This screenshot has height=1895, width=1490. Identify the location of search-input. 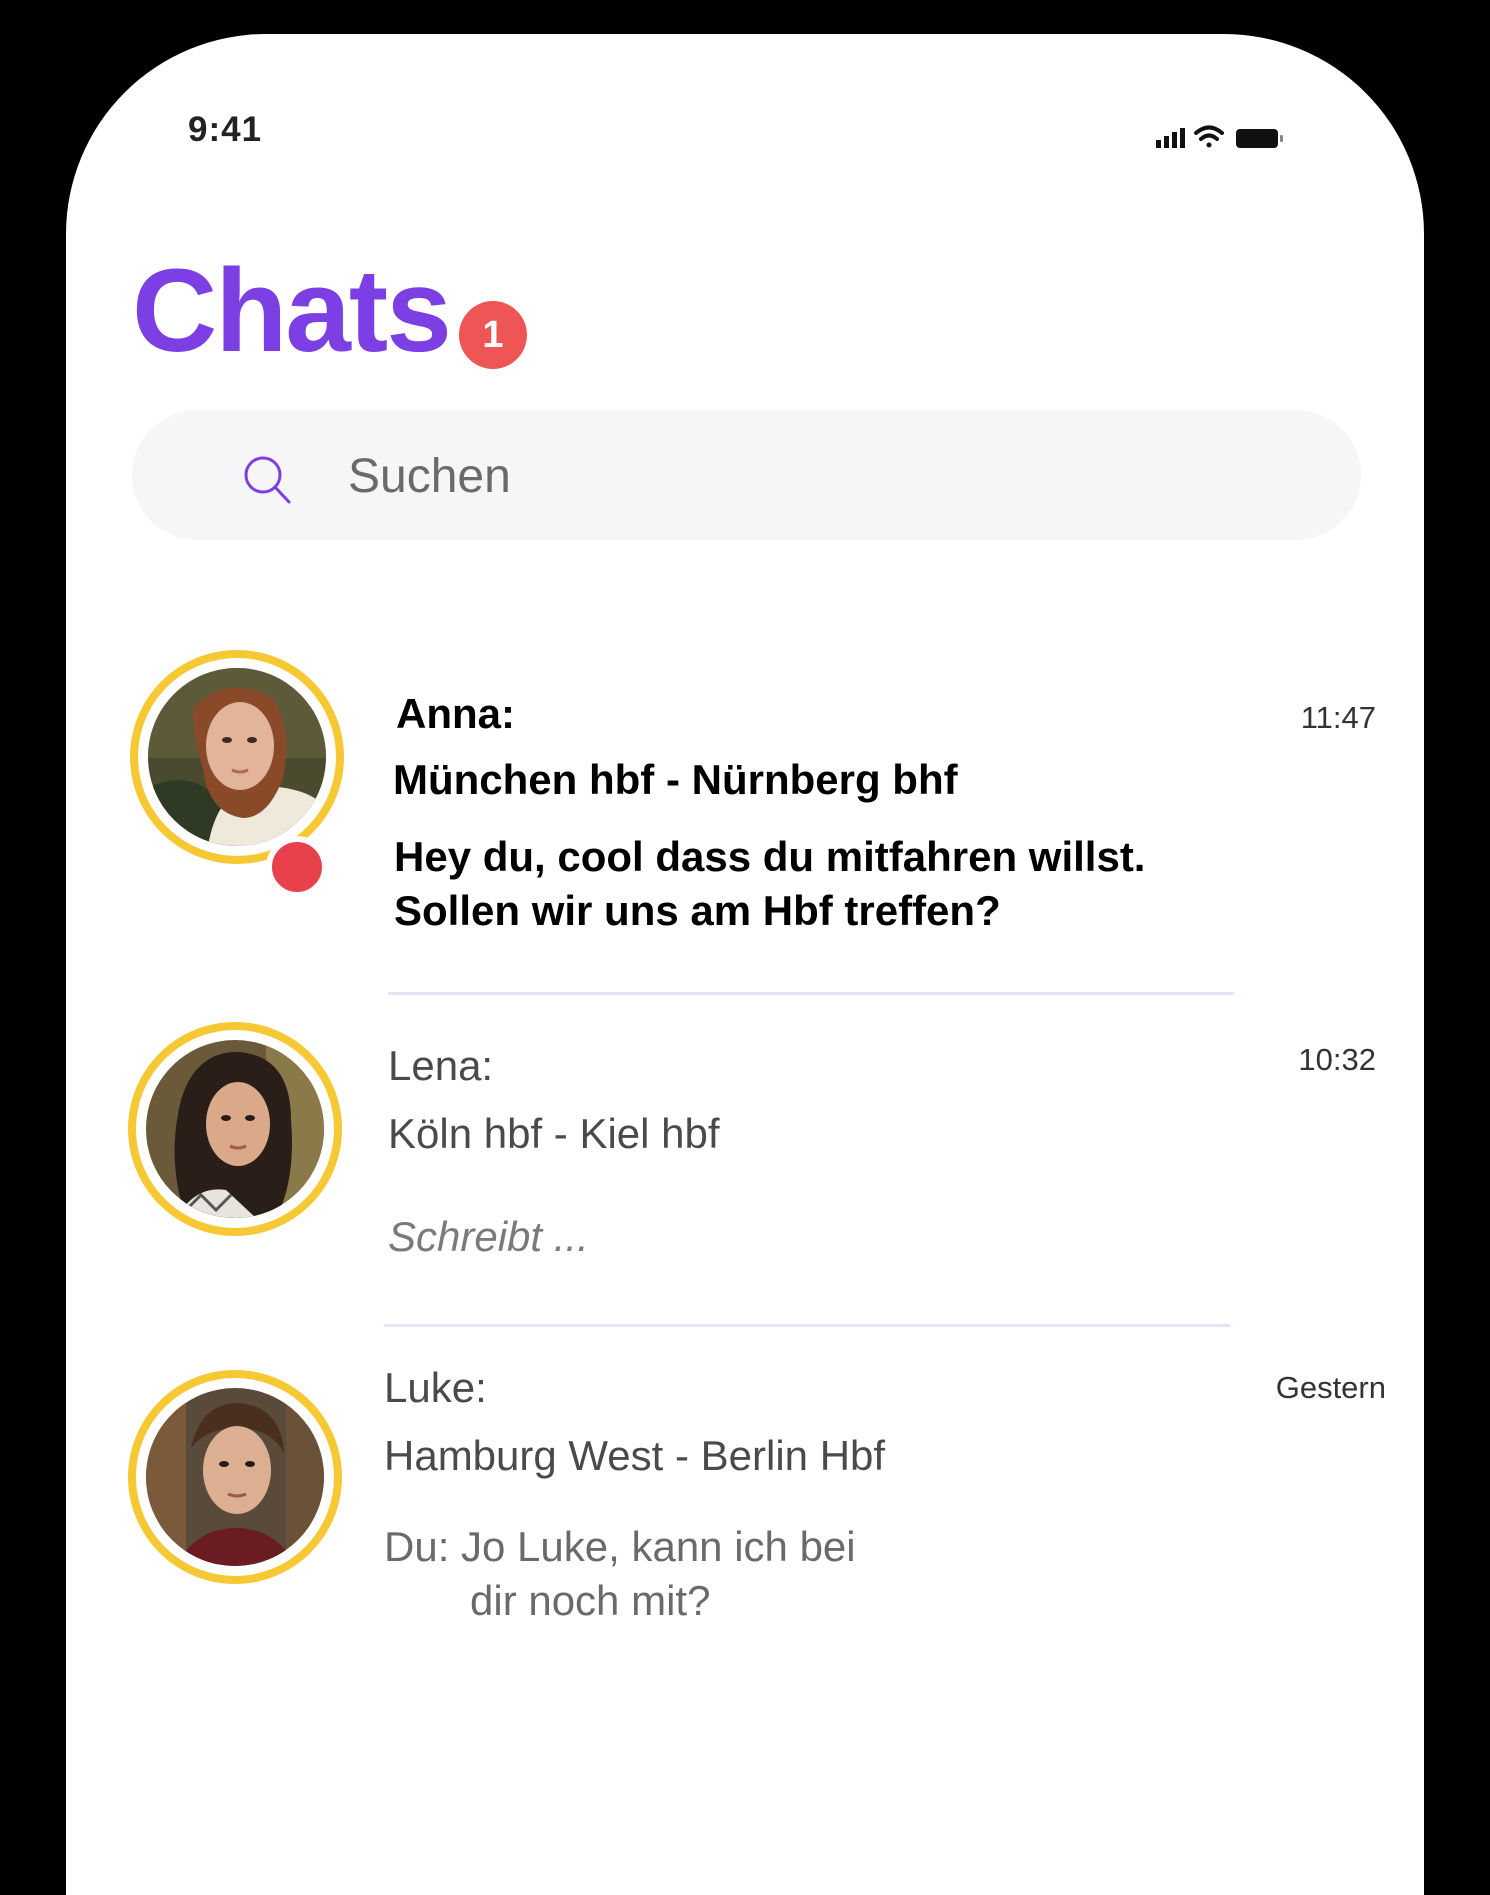
(798, 476).